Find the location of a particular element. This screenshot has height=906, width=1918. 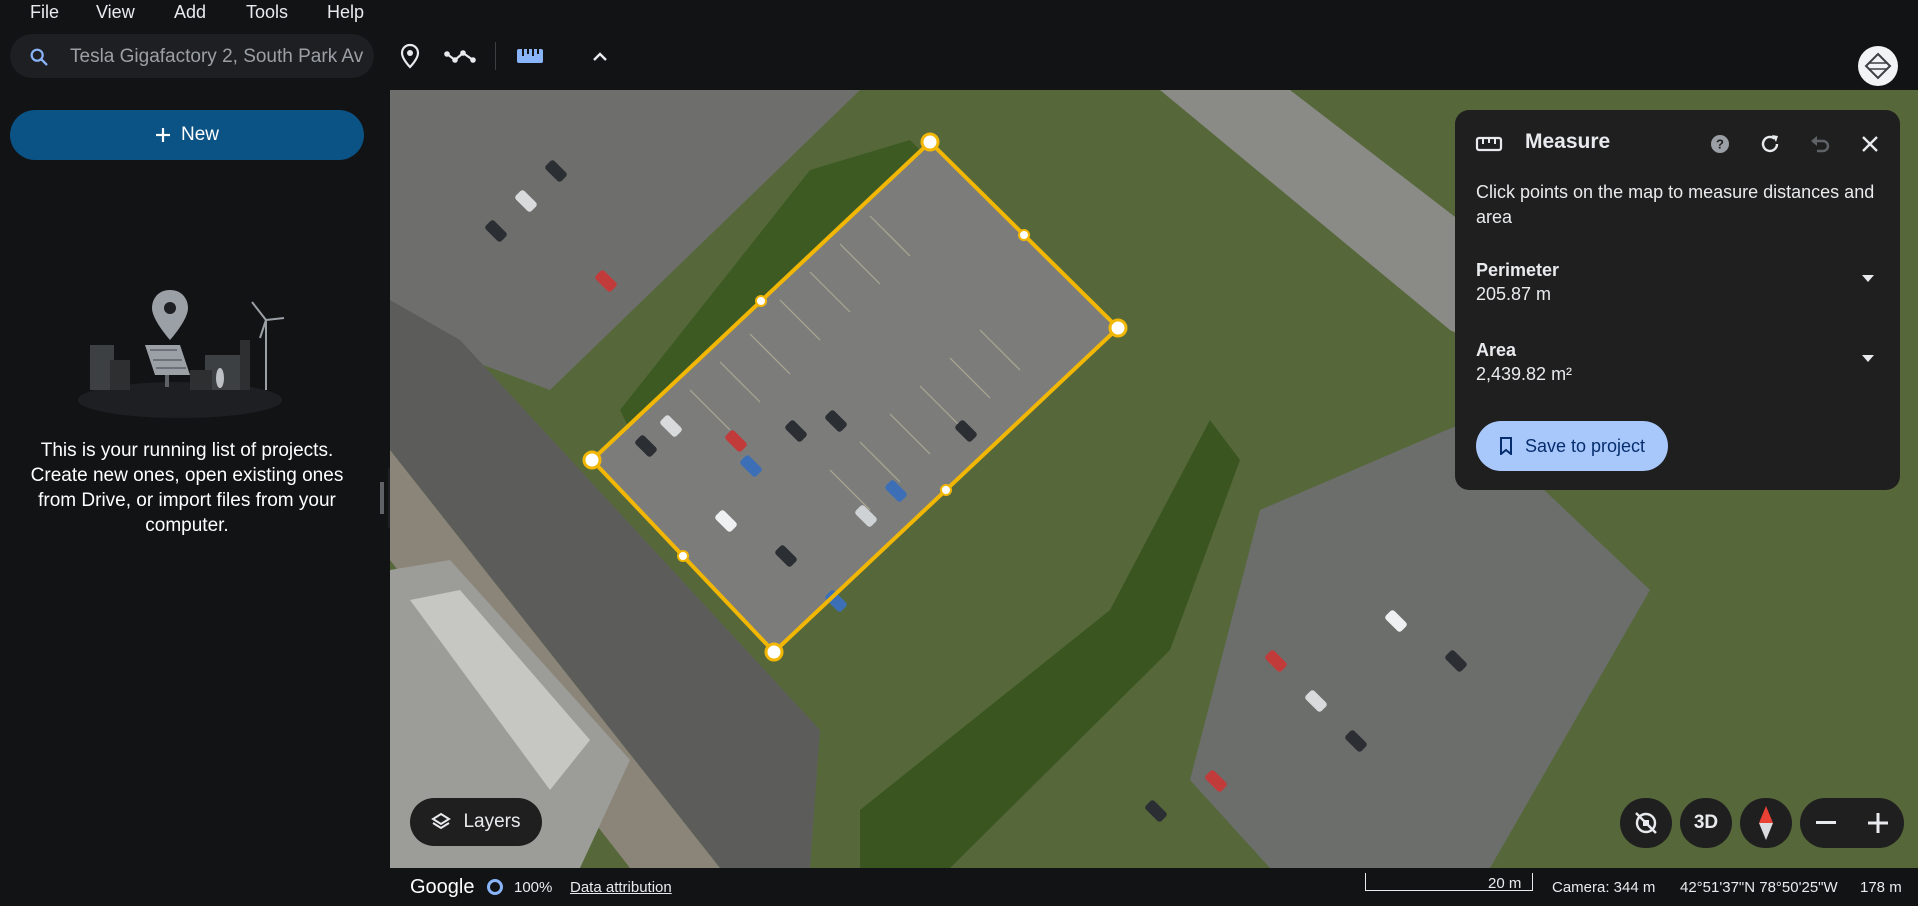

layers-button: Layers is located at coordinates (476, 822).